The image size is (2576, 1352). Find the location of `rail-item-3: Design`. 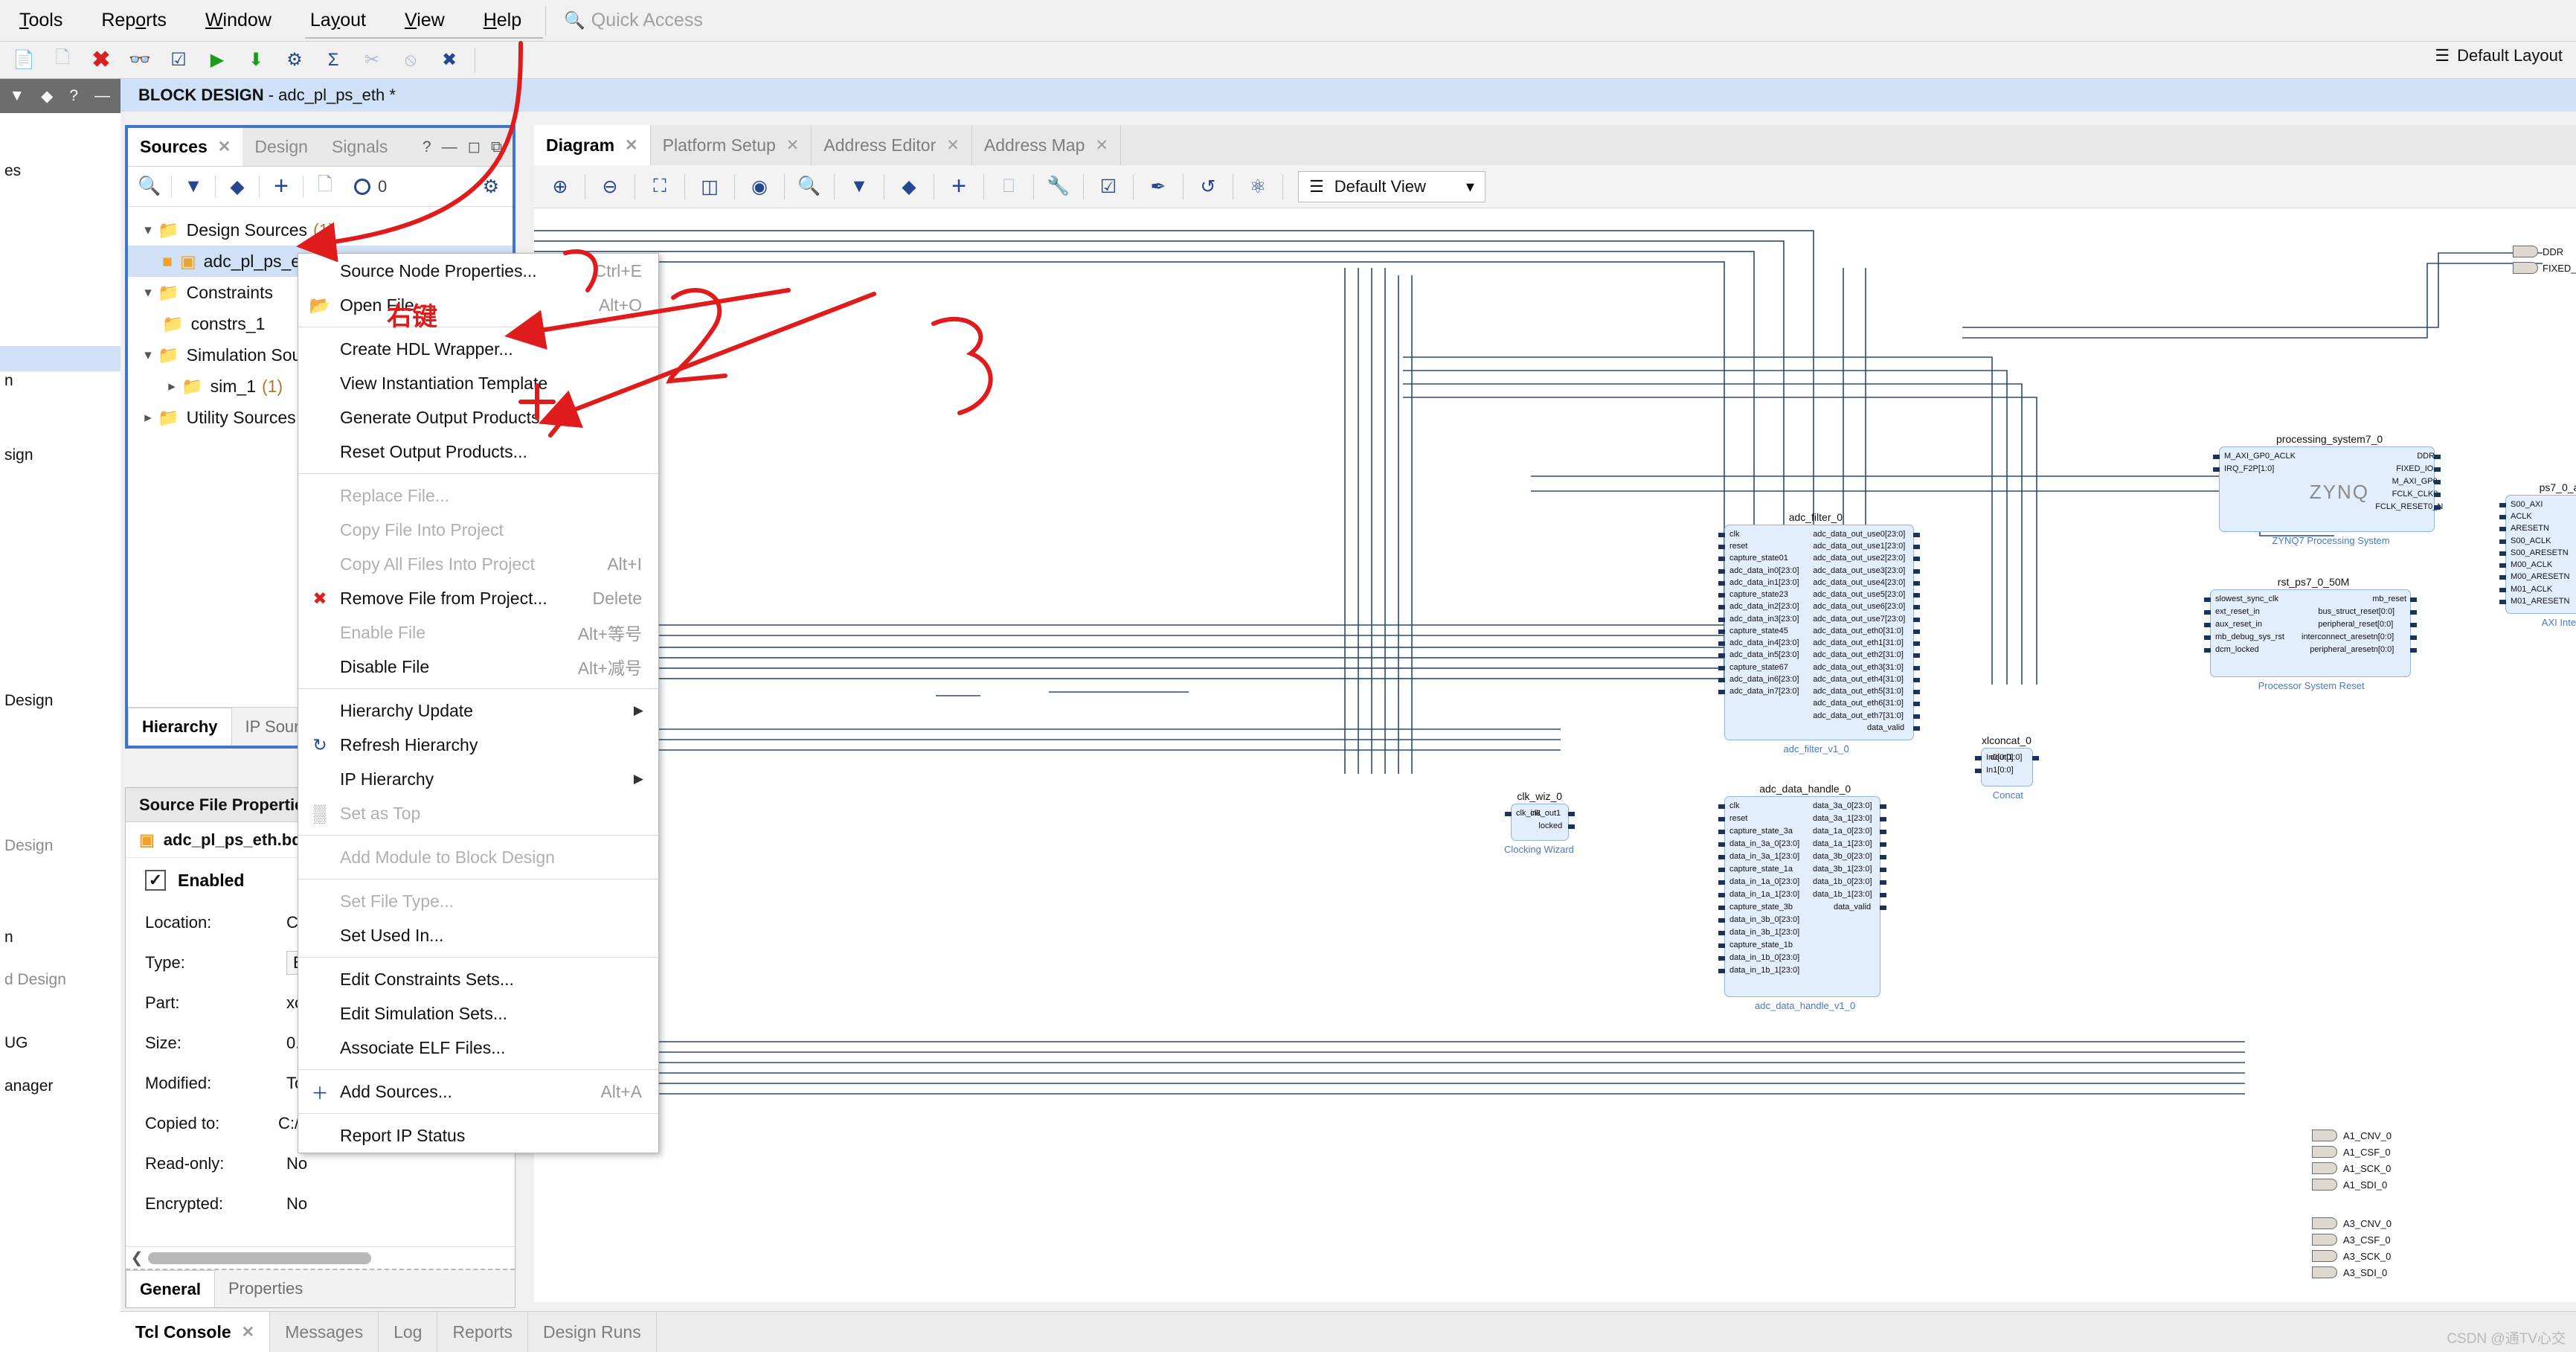

rail-item-3: Design is located at coordinates (60, 701).